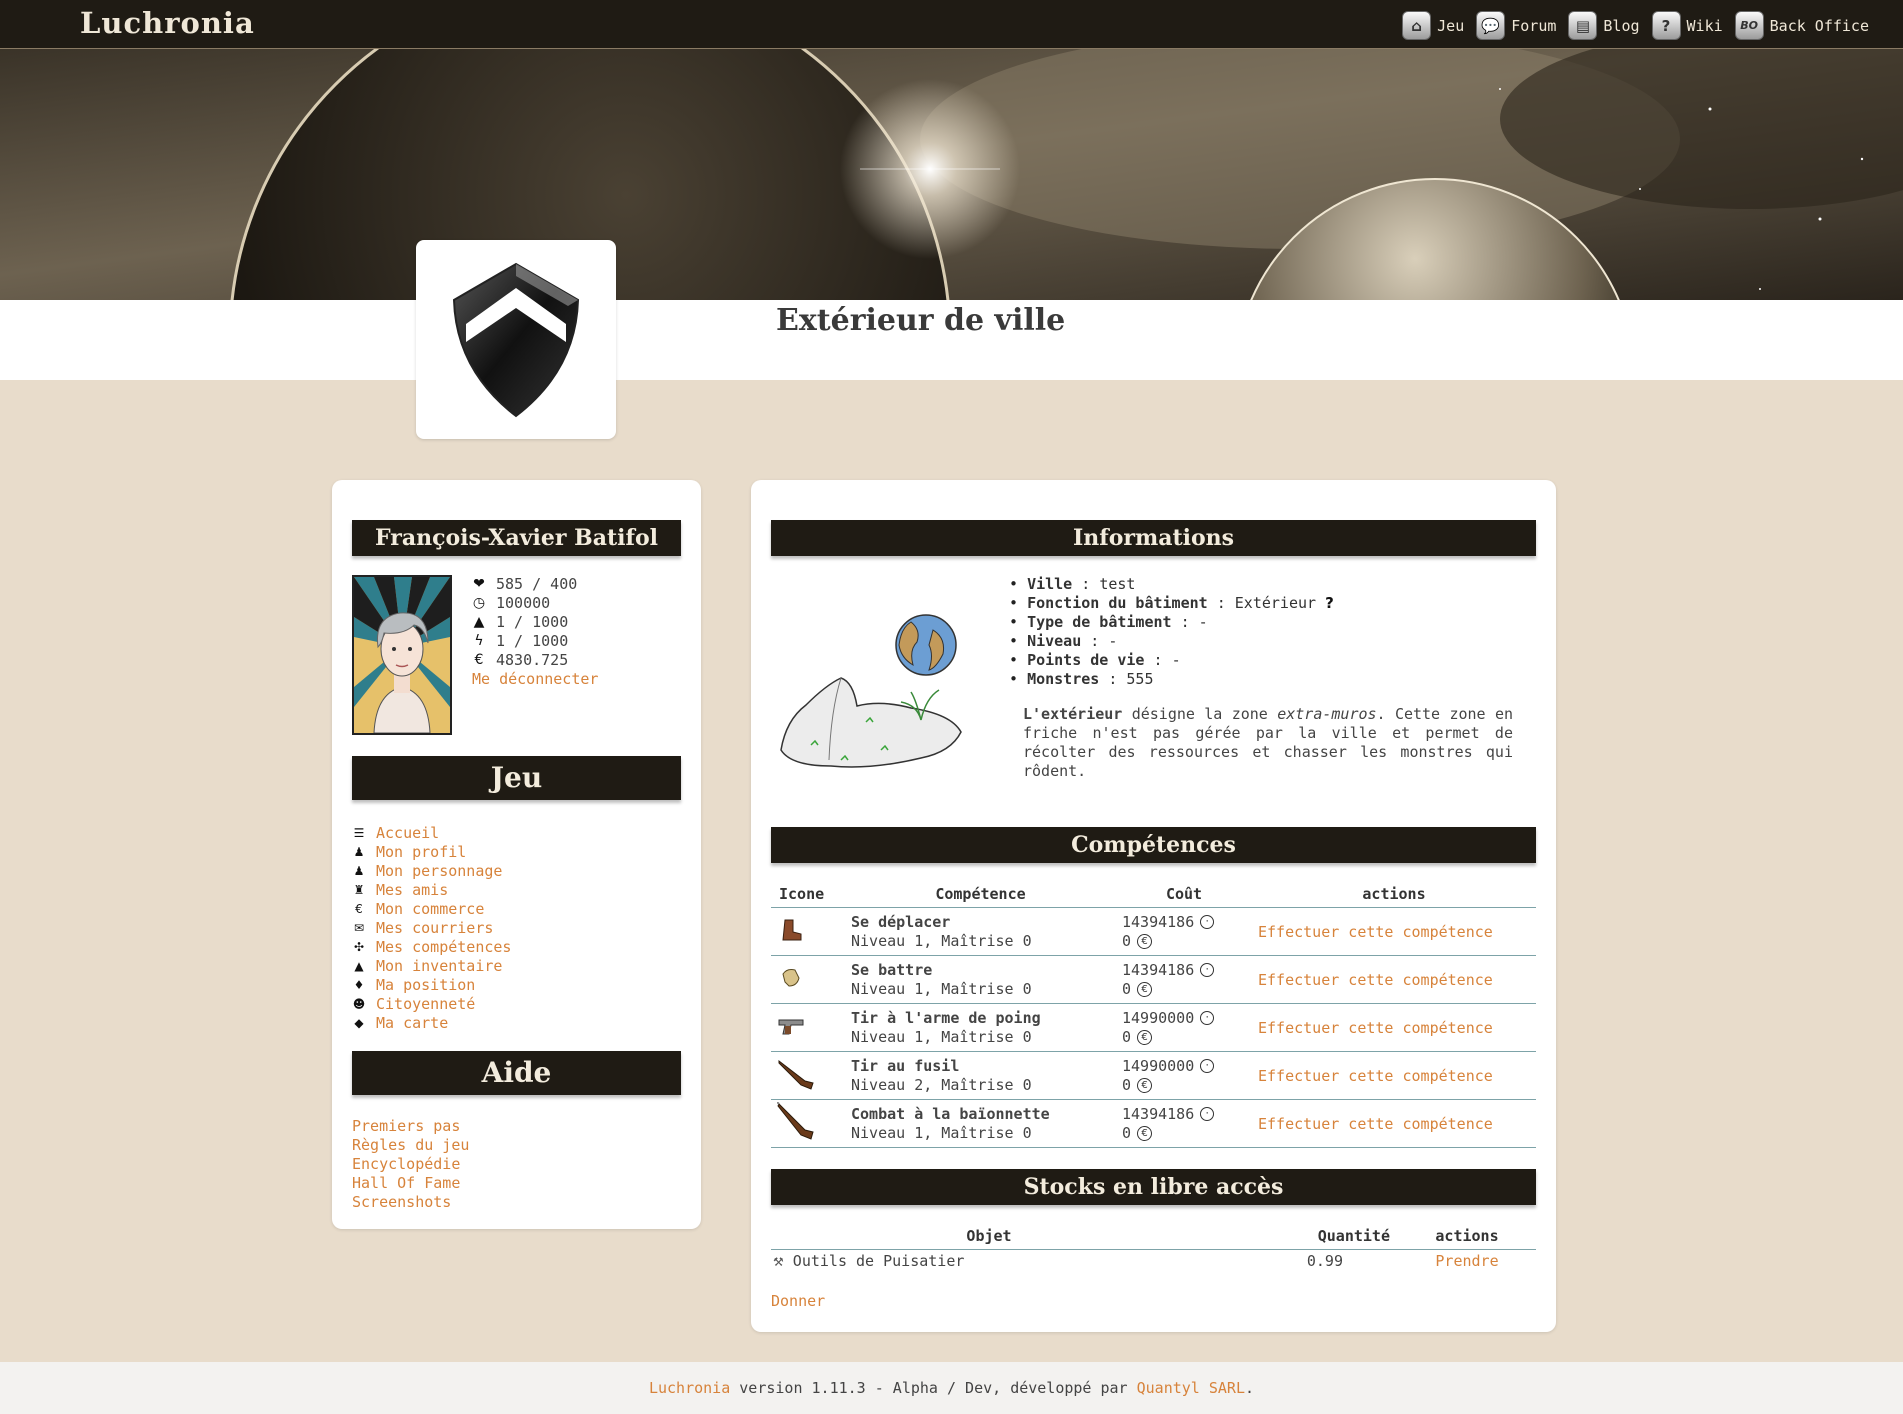  What do you see at coordinates (1534, 25) in the screenshot?
I see `nav-label: Forum` at bounding box center [1534, 25].